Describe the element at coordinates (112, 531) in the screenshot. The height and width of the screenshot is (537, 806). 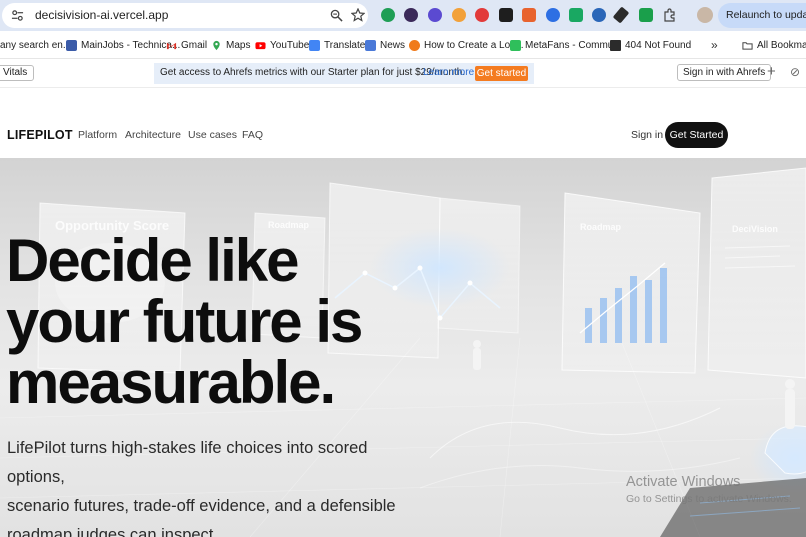
I see `subhead-line: roadmap judges can inspect.` at that location.